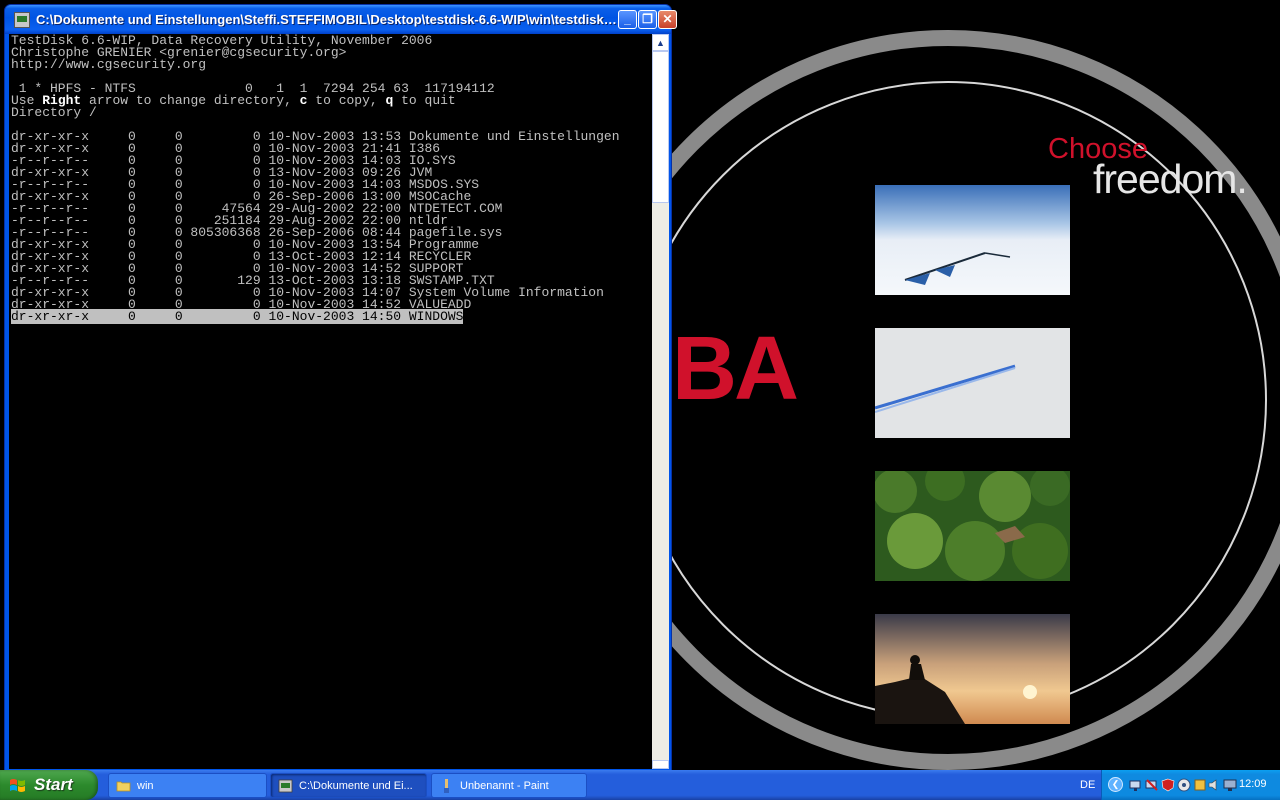 Image resolution: width=1280 pixels, height=800 pixels. What do you see at coordinates (1170, 179) in the screenshot?
I see `wallpaper-tagline-freedom: freedom.` at bounding box center [1170, 179].